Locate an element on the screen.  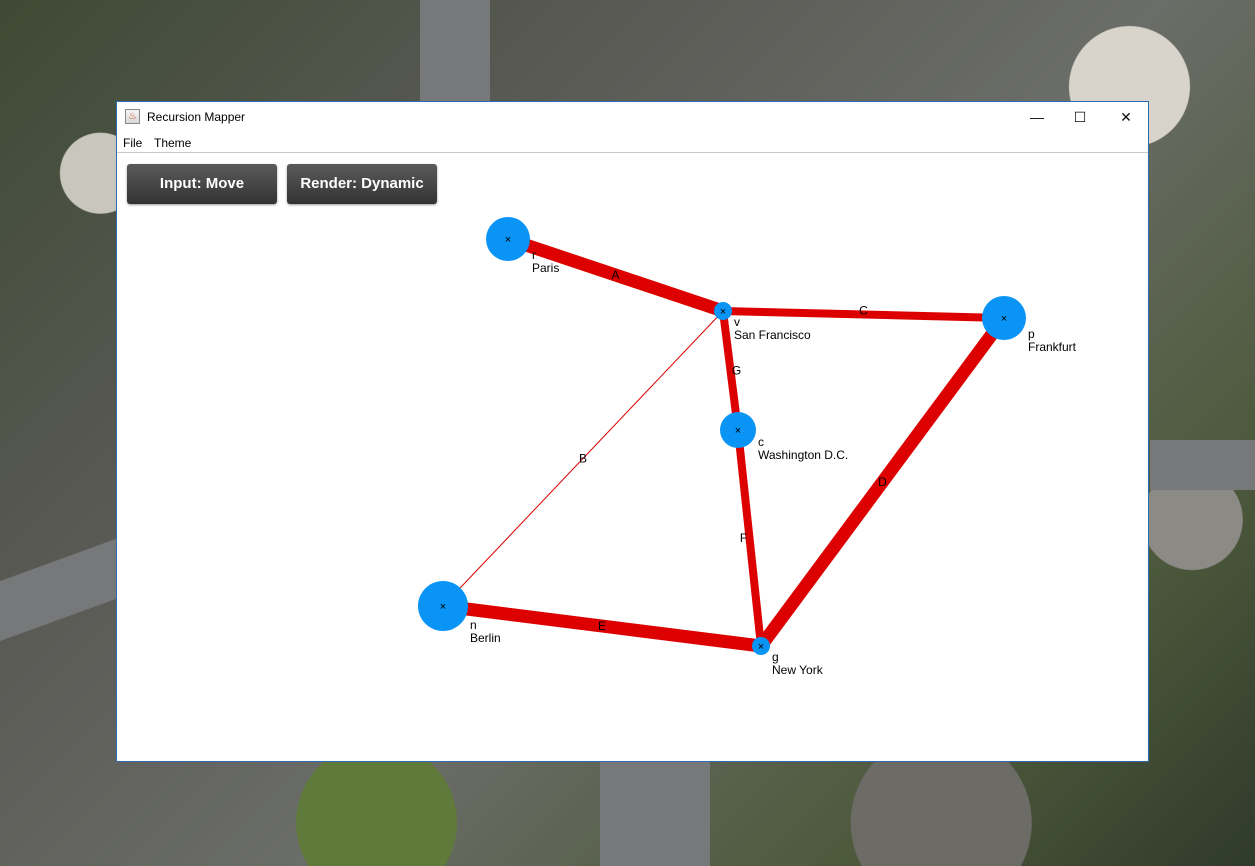
node-name-label: San Francisco is located at coordinates (772, 335).